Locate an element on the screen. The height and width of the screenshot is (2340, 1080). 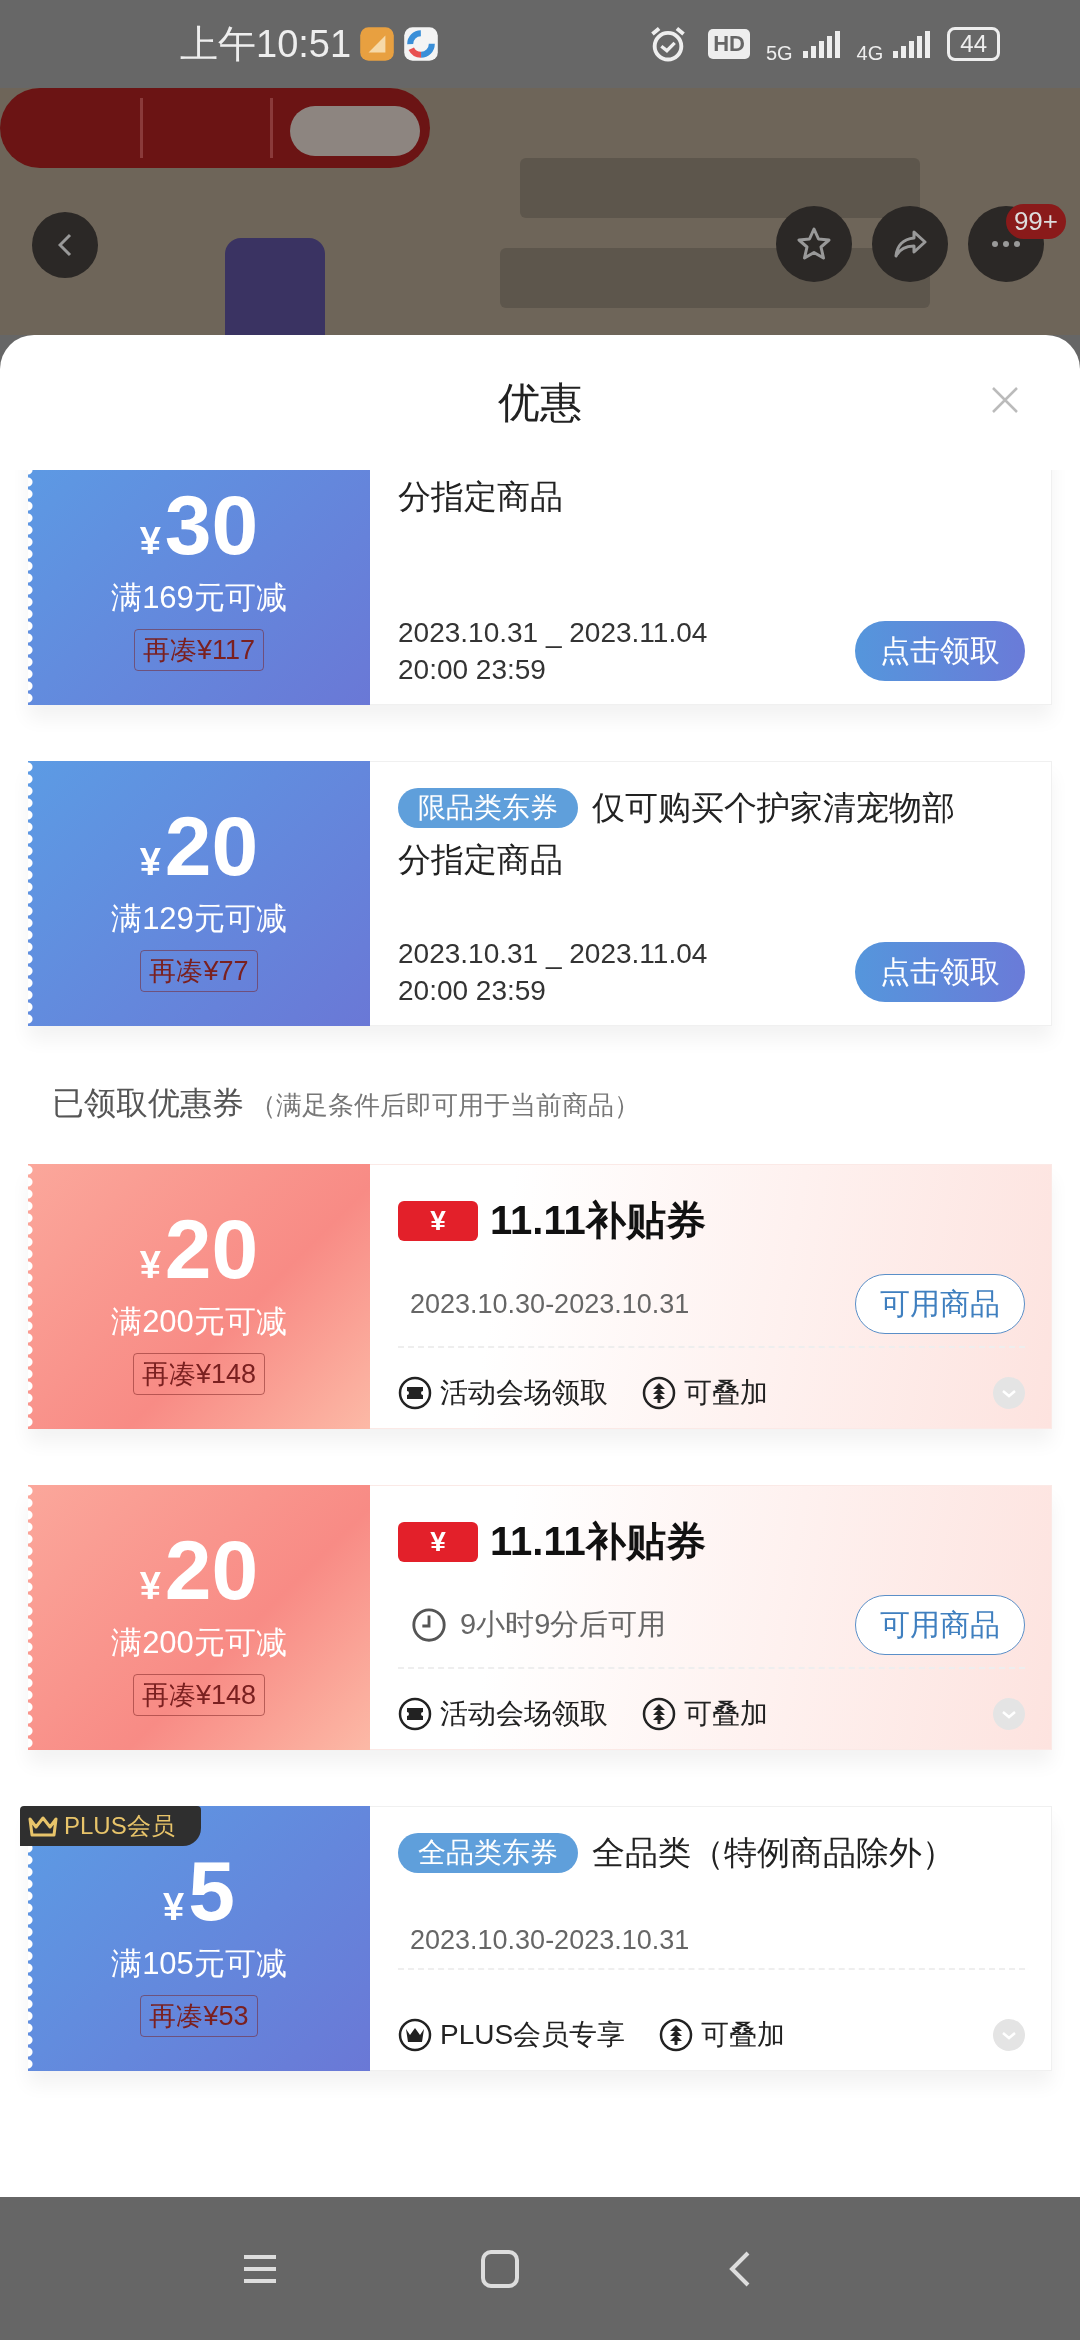
network-label: 4G is located at coordinates (870, 53).